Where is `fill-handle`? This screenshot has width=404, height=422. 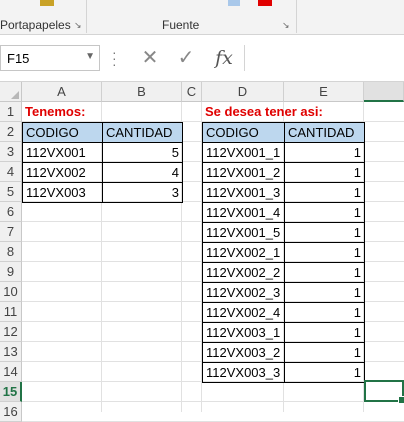 fill-handle is located at coordinates (401, 400).